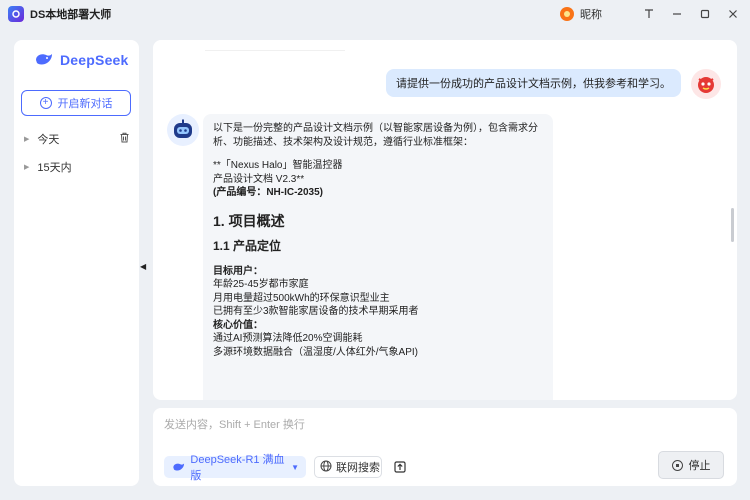 This screenshot has height=500, width=750. What do you see at coordinates (358, 468) in the screenshot?
I see `web-search-label: 联网搜索` at bounding box center [358, 468].